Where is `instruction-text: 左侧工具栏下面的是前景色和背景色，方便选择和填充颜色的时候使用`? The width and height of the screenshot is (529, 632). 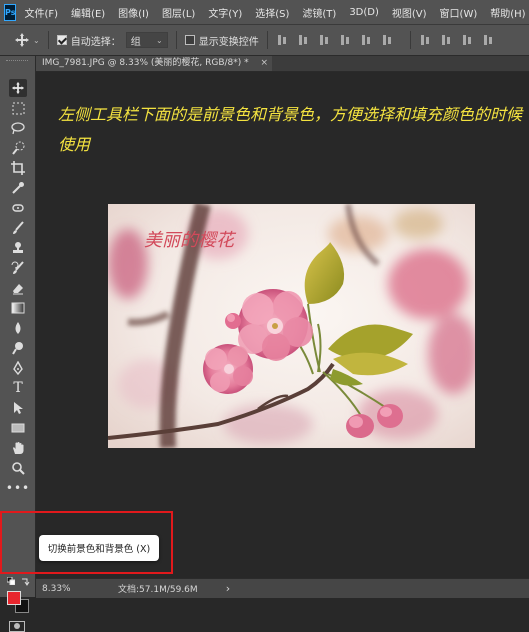
instruction-text: 左侧工具栏下面的是前景色和背景色，方便选择和填充颜色的时候使用 is located at coordinates (290, 129).